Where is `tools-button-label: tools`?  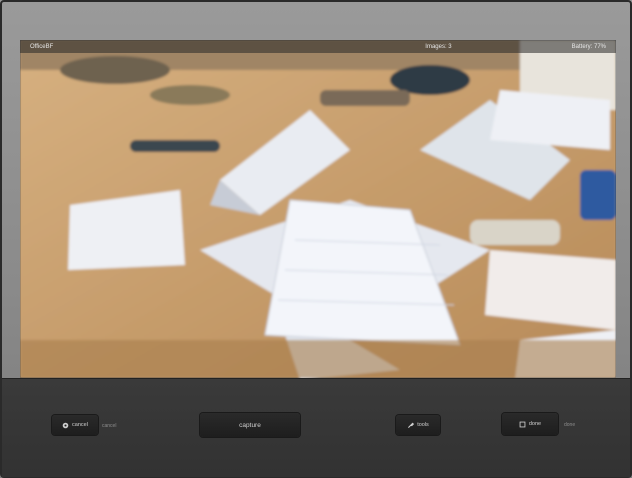
tools-button-label: tools is located at coordinates (423, 425).